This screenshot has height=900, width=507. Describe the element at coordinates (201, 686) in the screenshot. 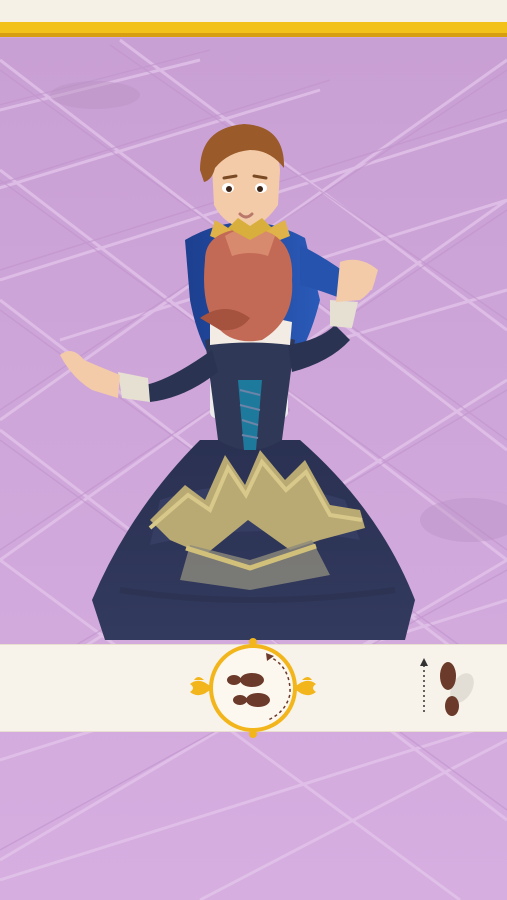

I see `left-flourish-icon` at that location.